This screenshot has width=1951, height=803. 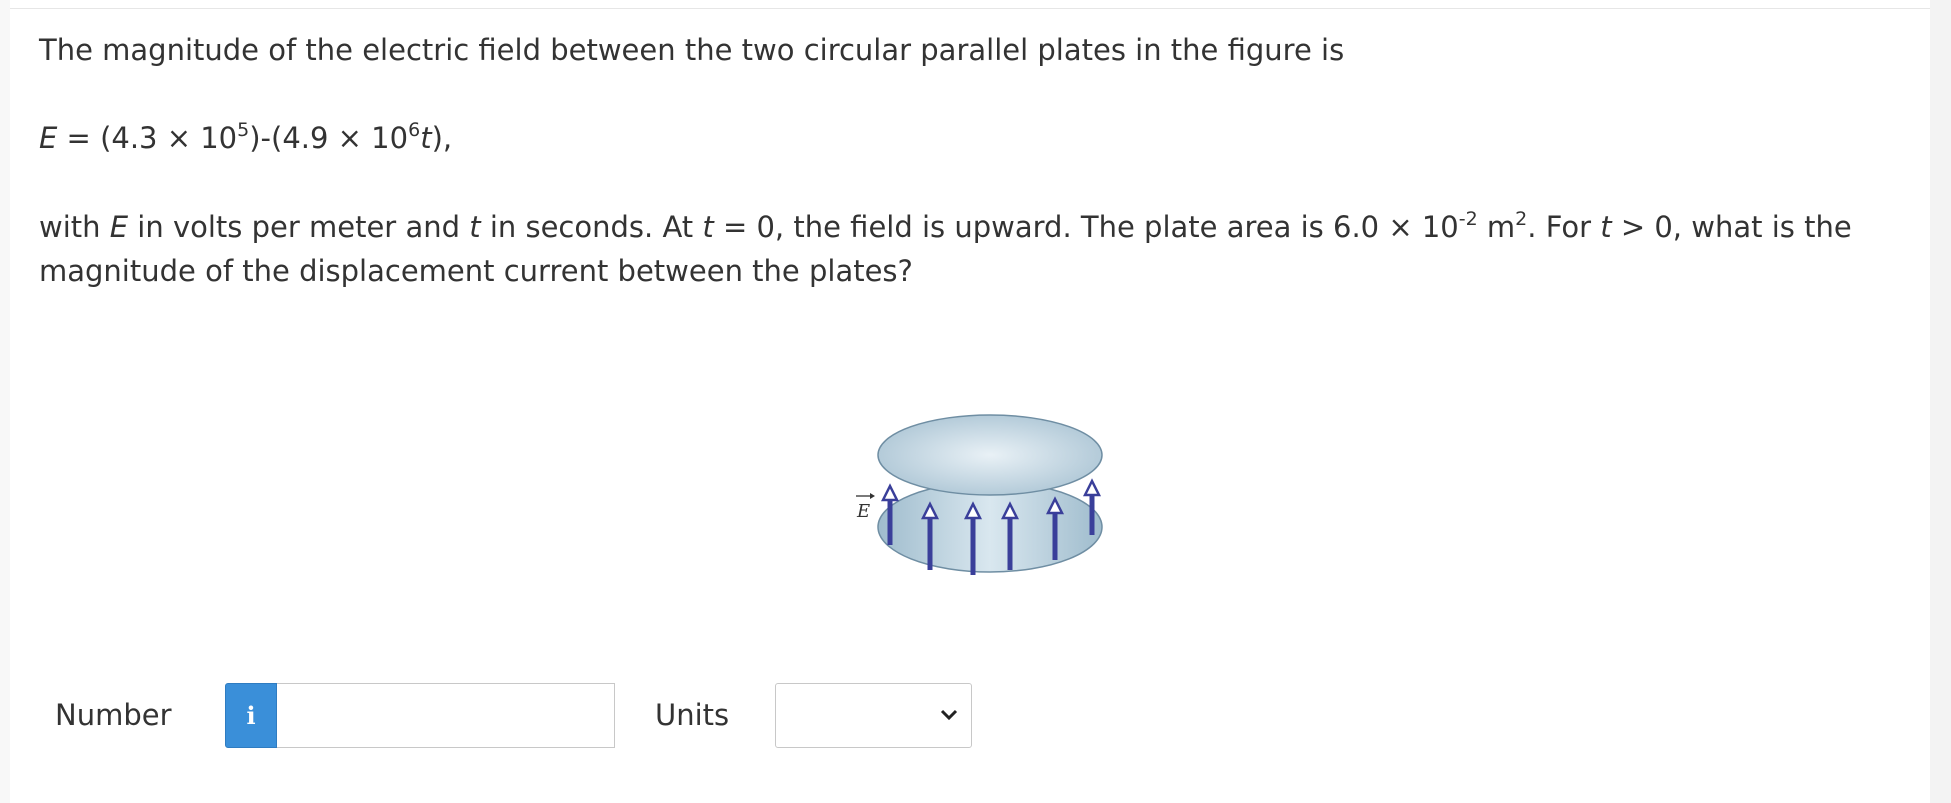 What do you see at coordinates (970, 8) in the screenshot?
I see `top-divider` at bounding box center [970, 8].